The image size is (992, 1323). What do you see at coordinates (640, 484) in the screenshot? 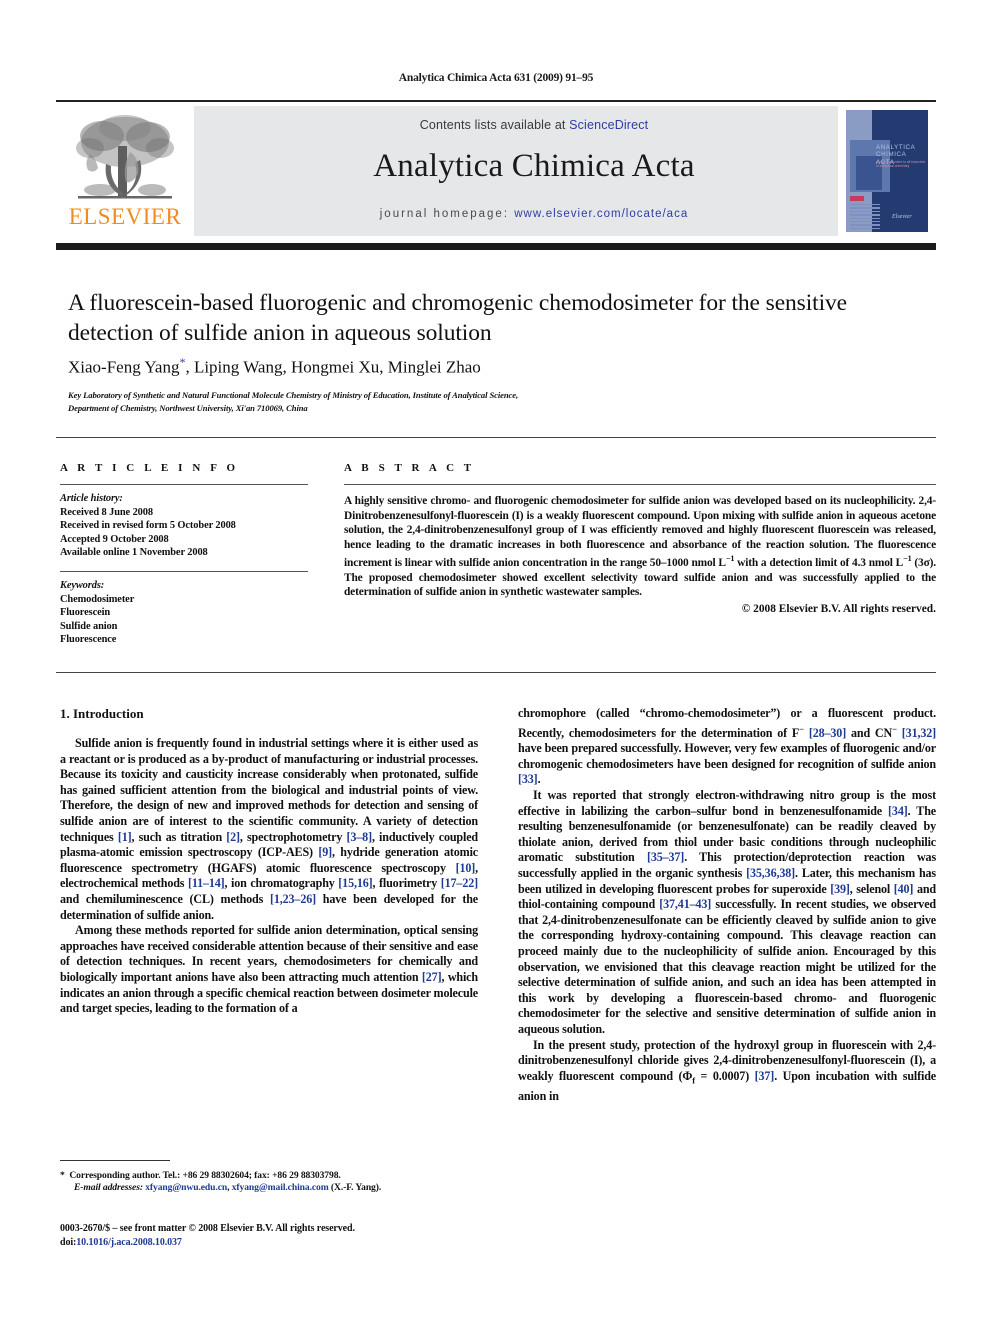
I see `abstract-rule` at bounding box center [640, 484].